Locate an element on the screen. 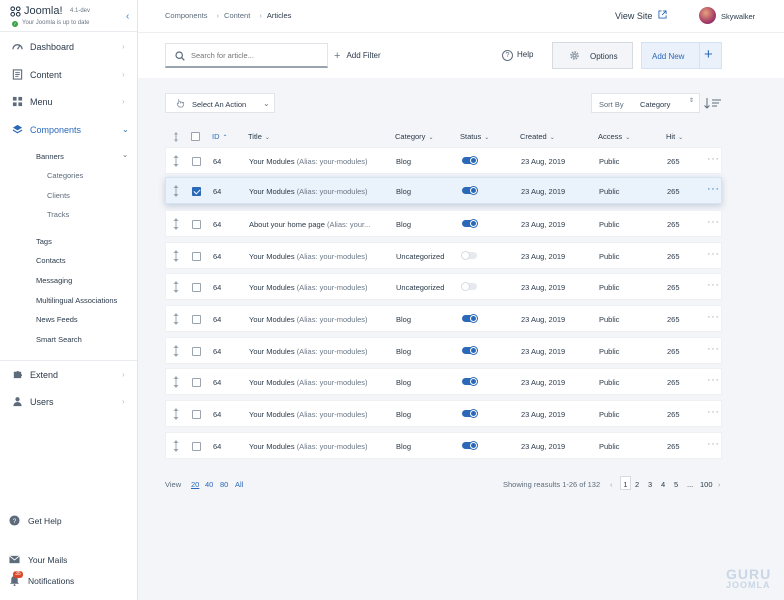  sidebar-your-mails: Your Mails is located at coordinates (68, 560).